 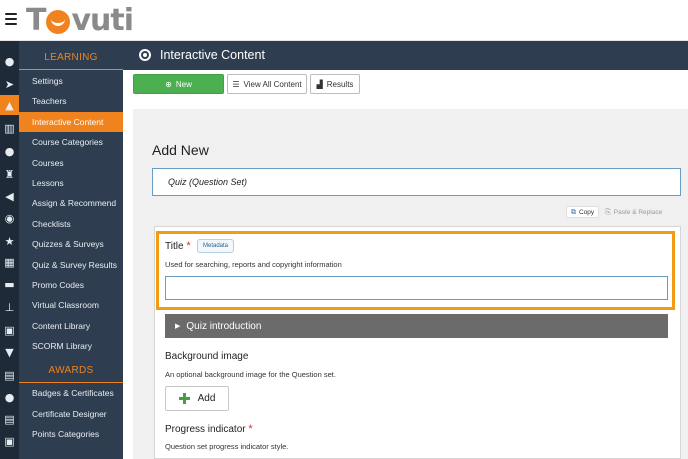 What do you see at coordinates (216, 246) in the screenshot?
I see `metadata-button: Metadata` at bounding box center [216, 246].